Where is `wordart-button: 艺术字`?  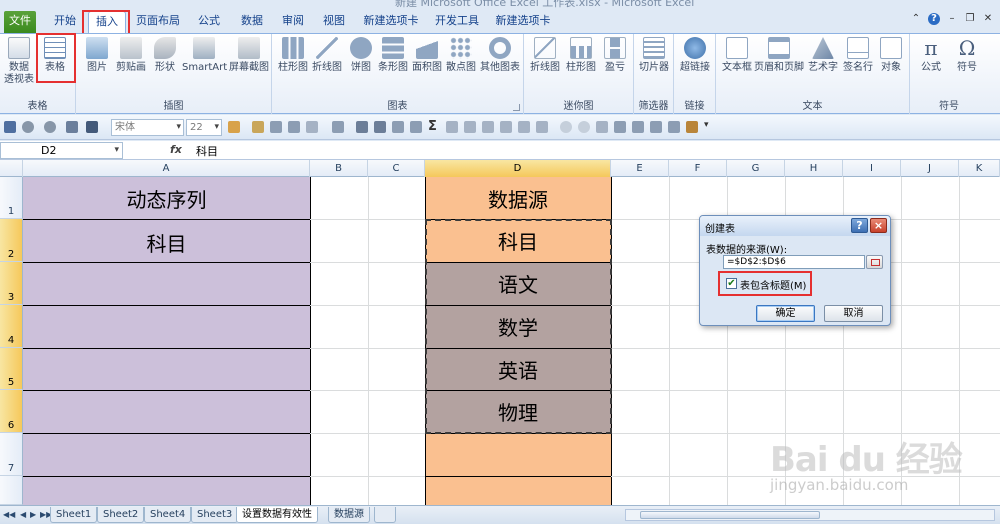
wordart-button: 艺术字 is located at coordinates (823, 55).